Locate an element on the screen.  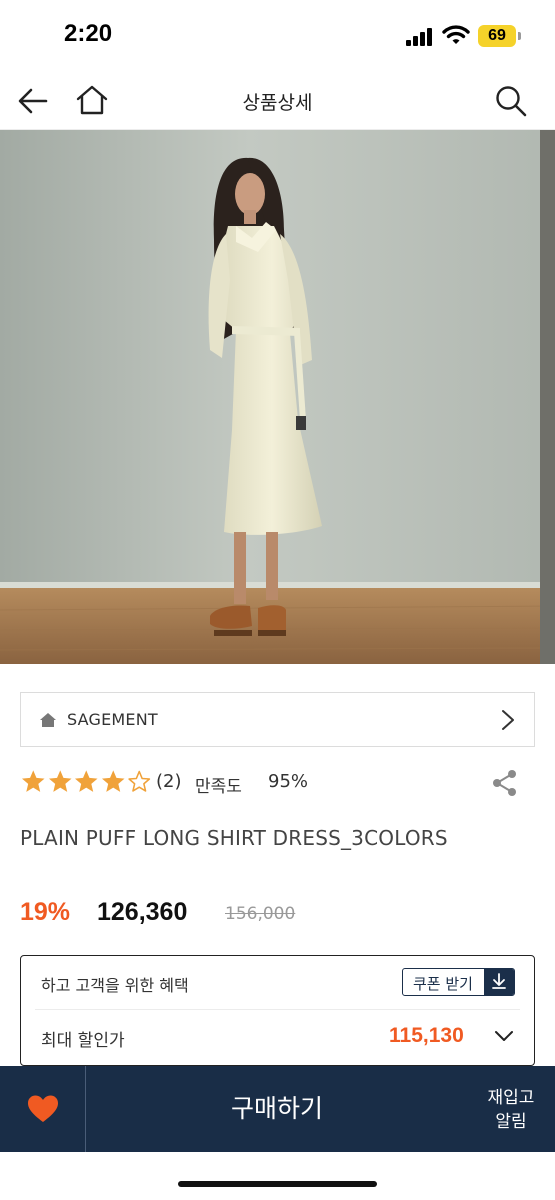
home-indicator is located at coordinates (277, 1184).